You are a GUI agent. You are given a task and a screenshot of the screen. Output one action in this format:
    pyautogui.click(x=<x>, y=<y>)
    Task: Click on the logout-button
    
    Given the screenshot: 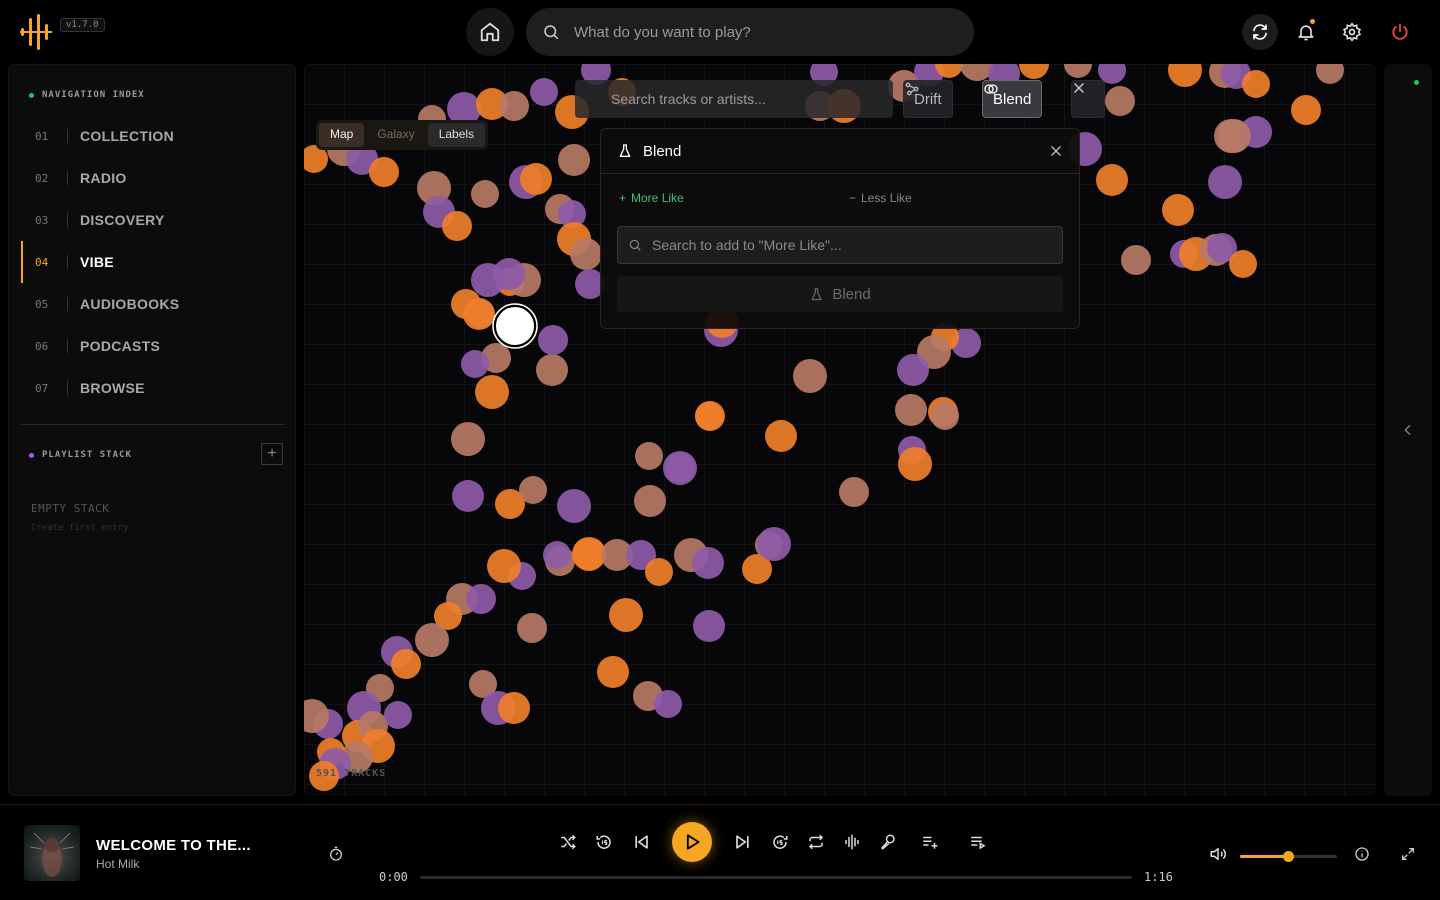 What is the action you would take?
    pyautogui.click(x=1400, y=32)
    